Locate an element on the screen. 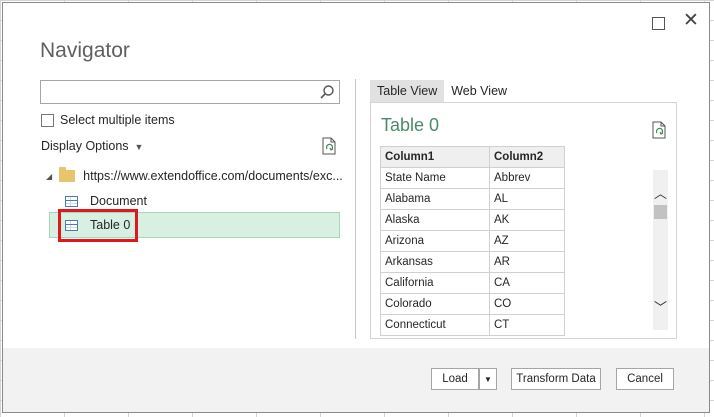  table-cell: CO is located at coordinates (527, 304).